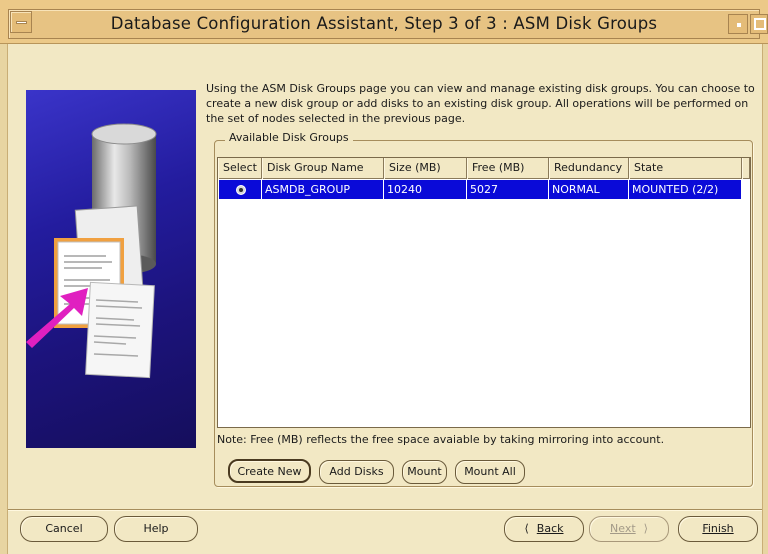 The width and height of the screenshot is (768, 554). Describe the element at coordinates (425, 189) in the screenshot. I see `cell-size: 10240` at that location.